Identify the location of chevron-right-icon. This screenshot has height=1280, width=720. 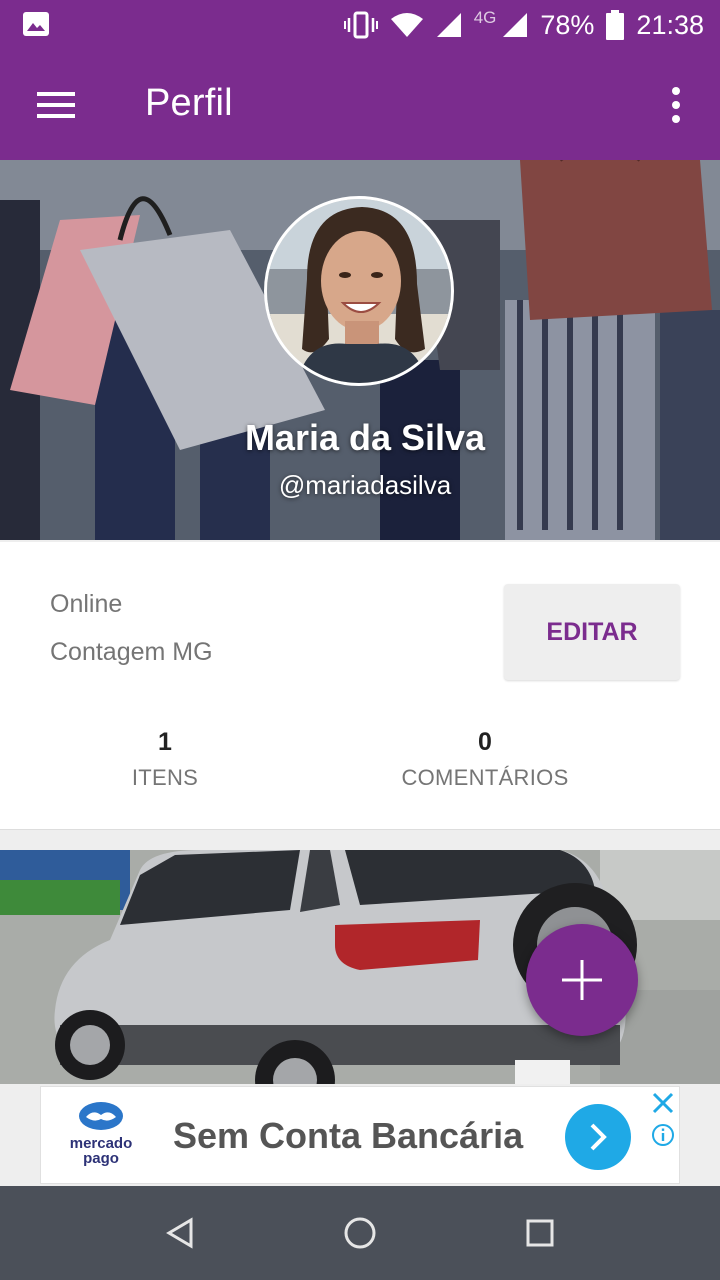
(598, 1137).